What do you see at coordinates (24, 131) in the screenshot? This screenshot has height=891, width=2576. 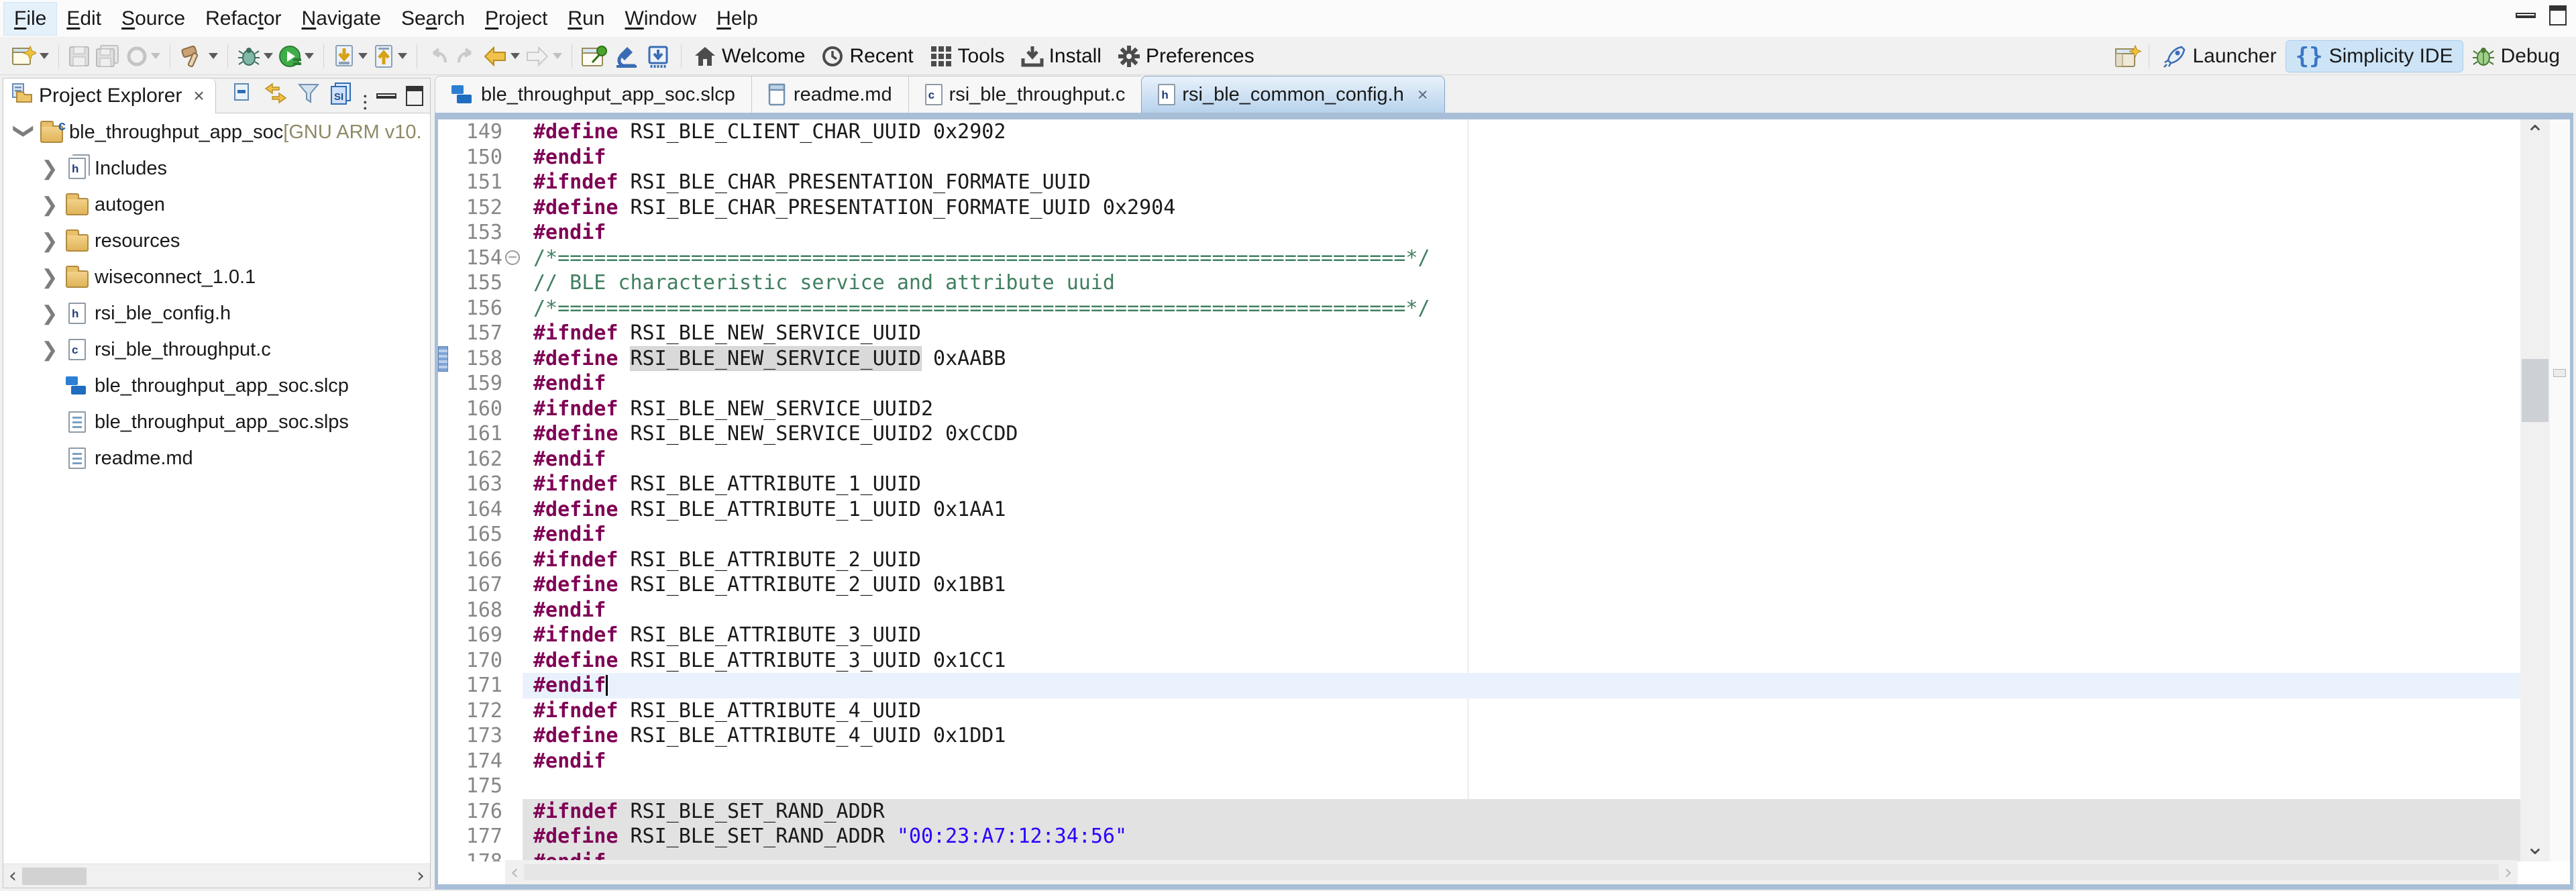 I see `chevron-down-icon: ❯` at bounding box center [24, 131].